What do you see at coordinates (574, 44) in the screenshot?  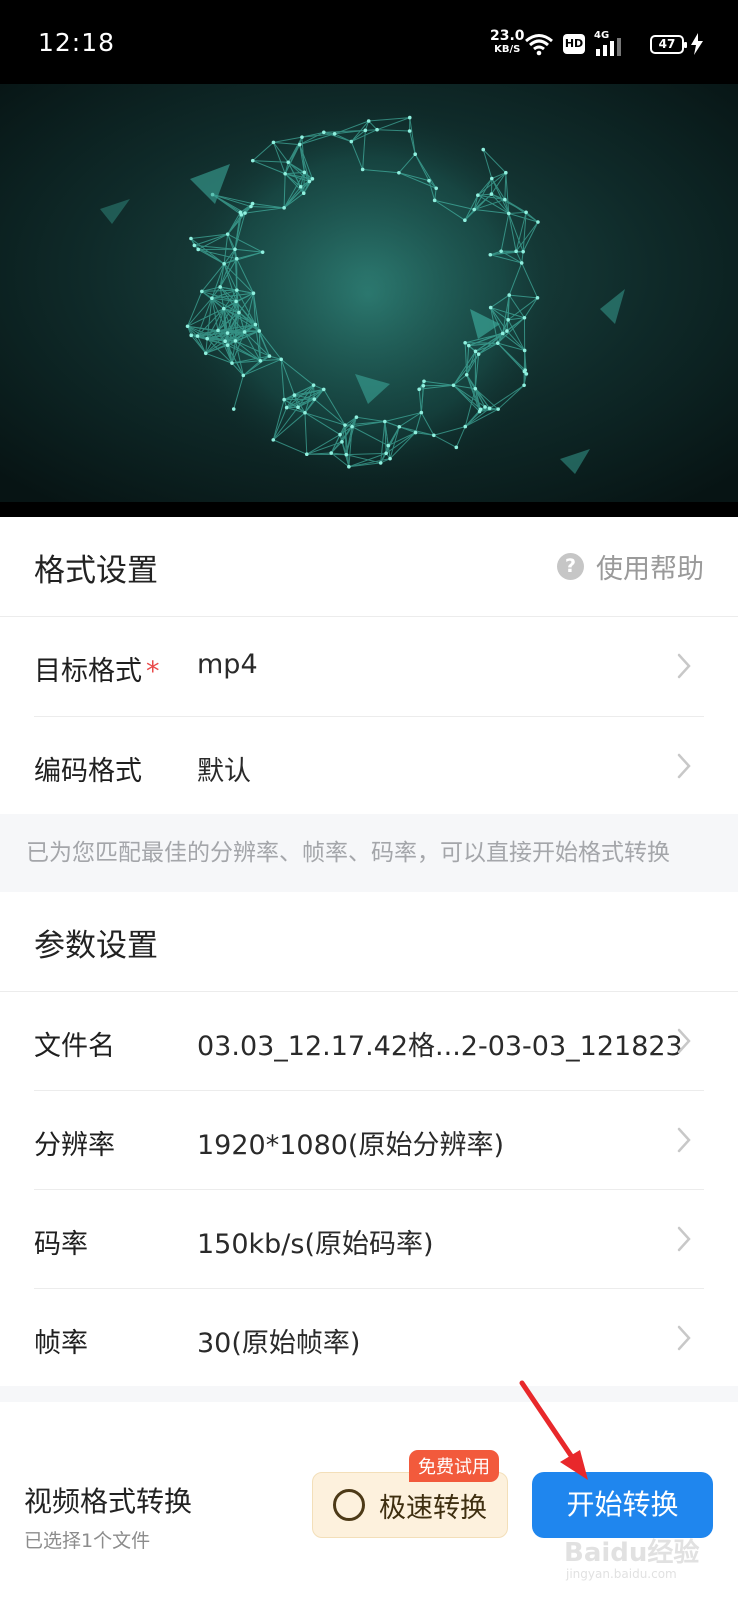 I see `hd-icon: HD` at bounding box center [574, 44].